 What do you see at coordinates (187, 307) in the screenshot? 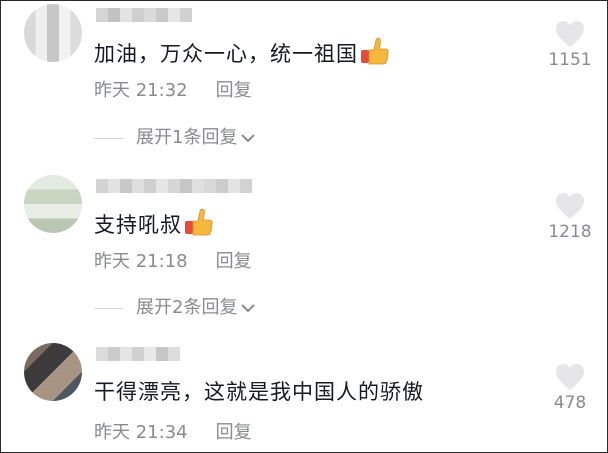
I see `expand-replies-label: 展开2条回复` at bounding box center [187, 307].